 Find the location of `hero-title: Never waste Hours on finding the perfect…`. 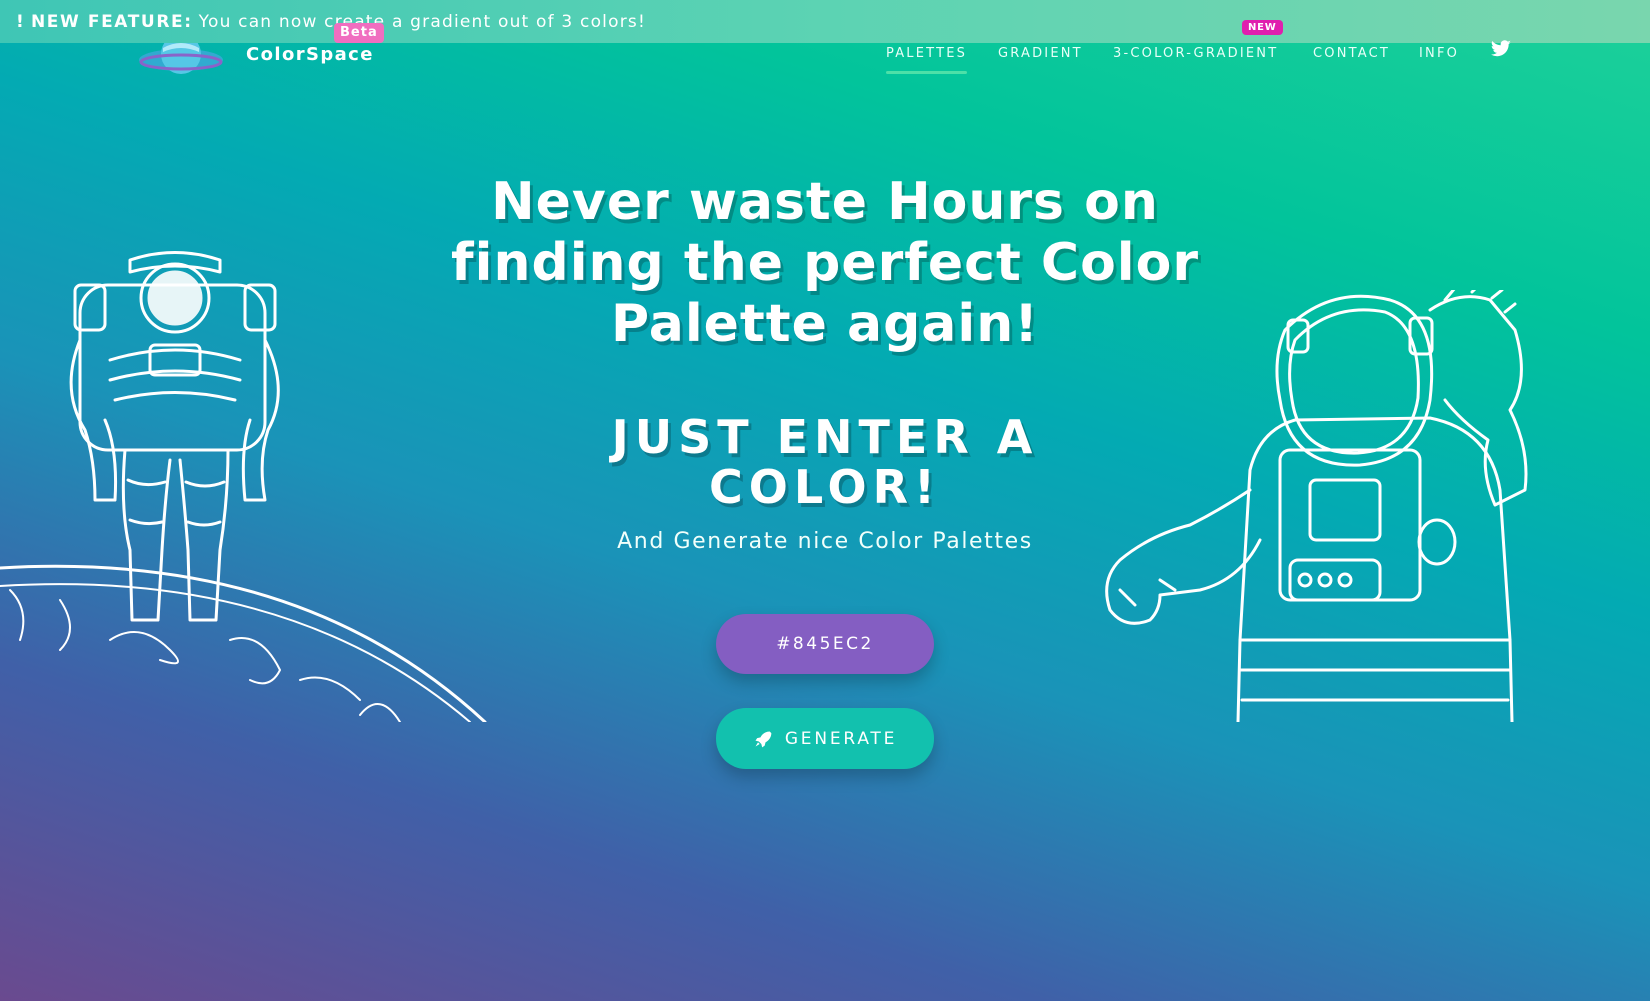

hero-title: Never waste Hours on finding the perfect… is located at coordinates (825, 263).